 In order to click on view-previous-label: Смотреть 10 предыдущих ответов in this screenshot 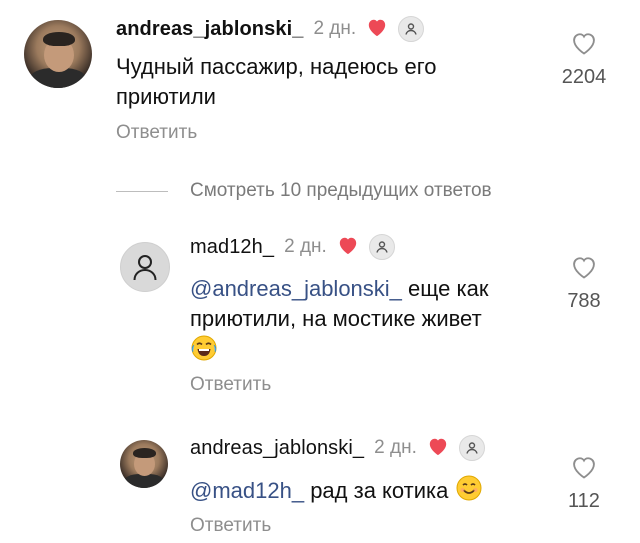, I will do `click(341, 191)`.